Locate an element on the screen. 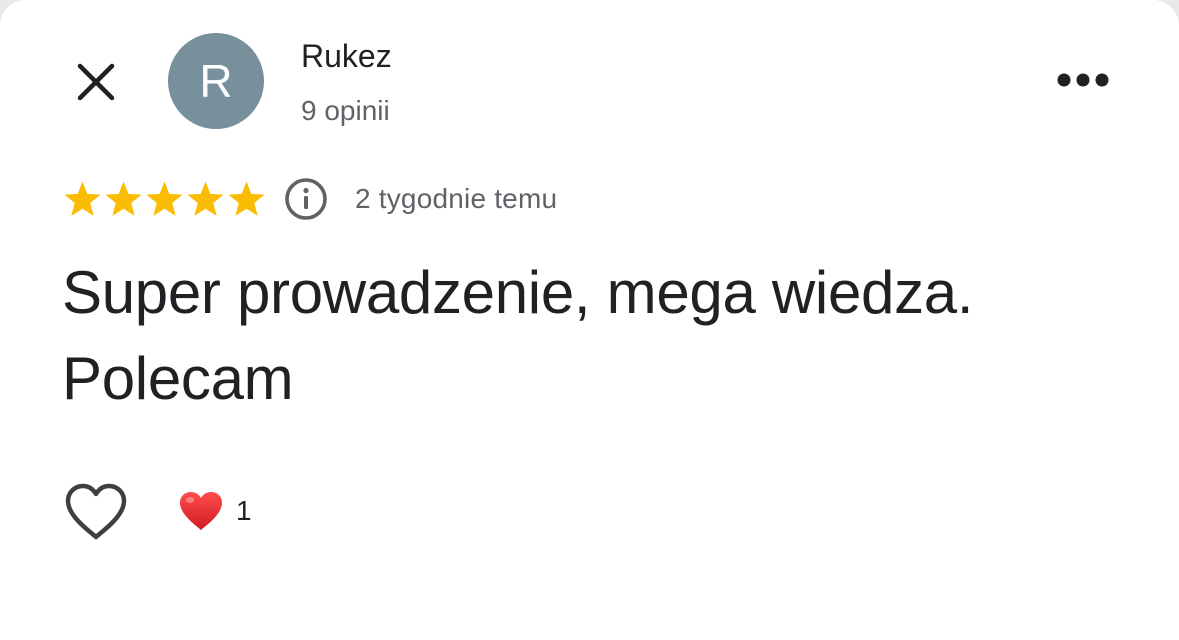 This screenshot has height=640, width=1179. reaction-count: 1 is located at coordinates (244, 510).